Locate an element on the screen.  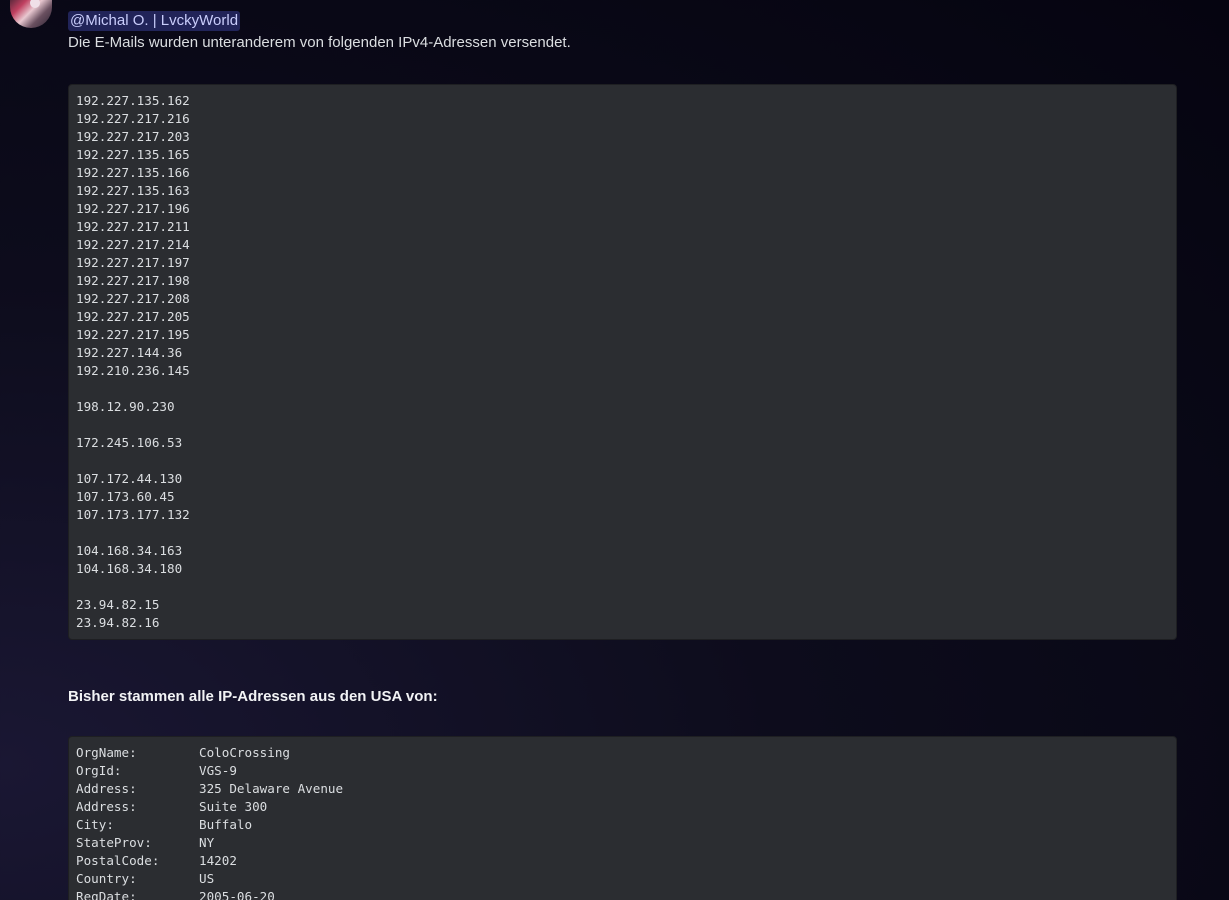
whois-value: ColoCrossing is located at coordinates (244, 752).